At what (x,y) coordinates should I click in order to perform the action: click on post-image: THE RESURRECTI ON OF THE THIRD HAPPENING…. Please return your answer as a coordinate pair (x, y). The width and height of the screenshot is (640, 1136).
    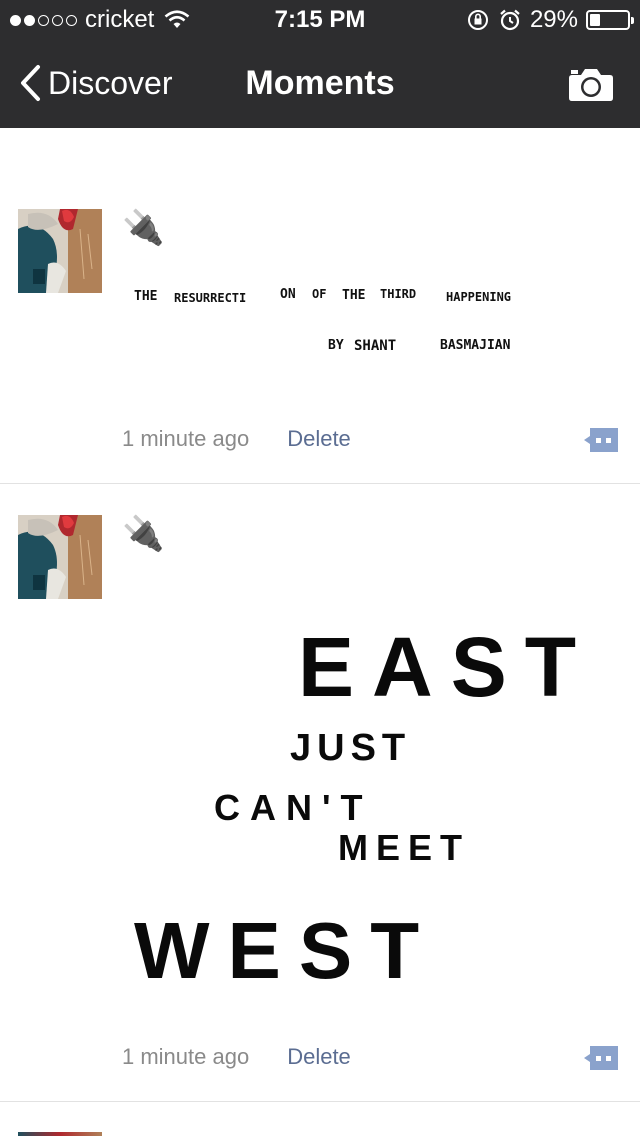
    Looking at the image, I should click on (342, 333).